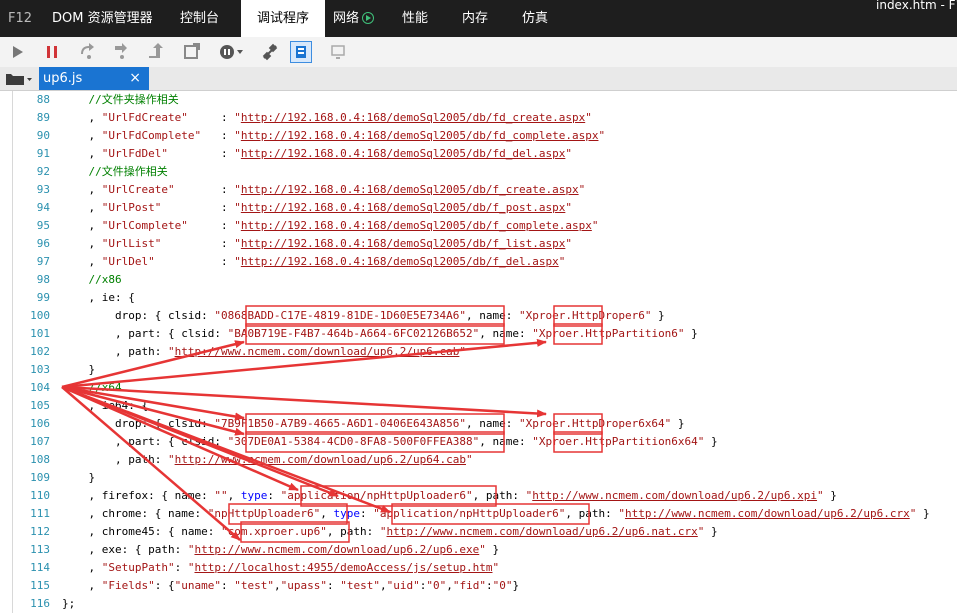 The height and width of the screenshot is (613, 957). What do you see at coordinates (18, 78) in the screenshot?
I see `folder-icon` at bounding box center [18, 78].